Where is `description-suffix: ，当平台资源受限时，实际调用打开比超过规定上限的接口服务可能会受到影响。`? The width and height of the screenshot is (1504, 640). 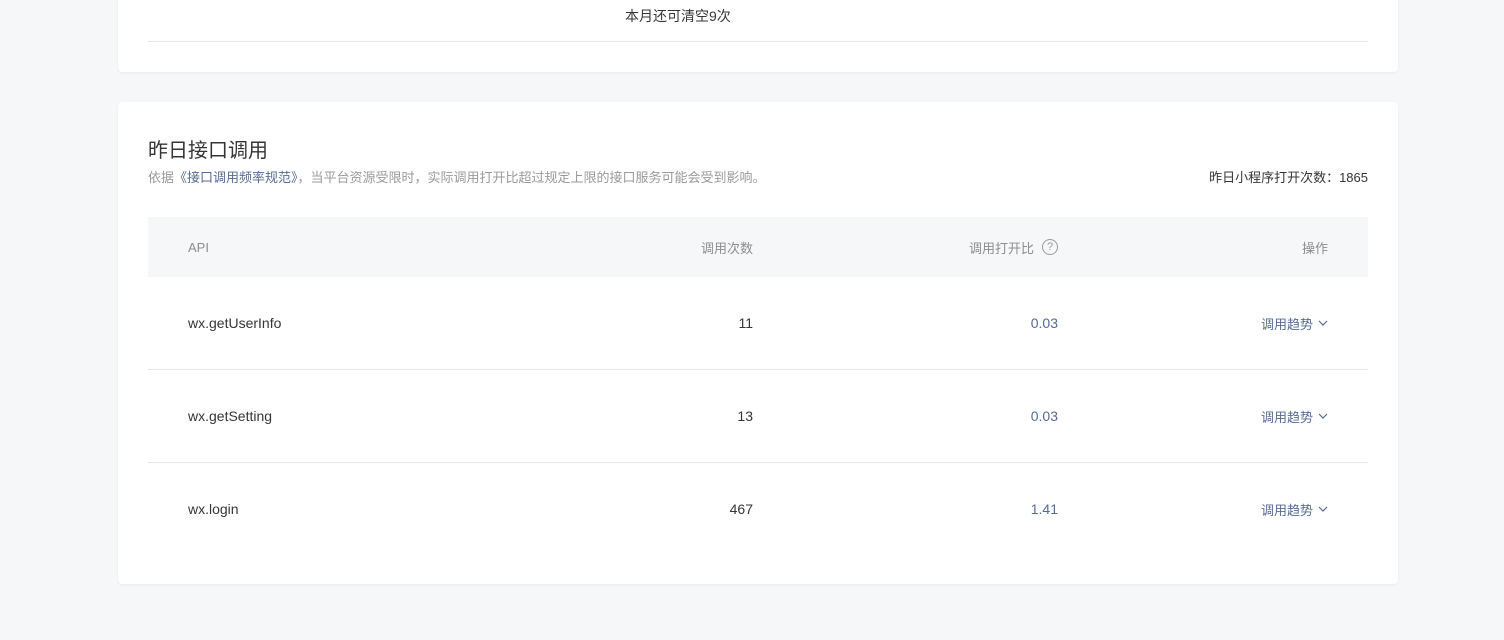
description-suffix: ，当平台资源受限时，实际调用打开比超过规定上限的接口服务可能会受到影响。 is located at coordinates (531, 177).